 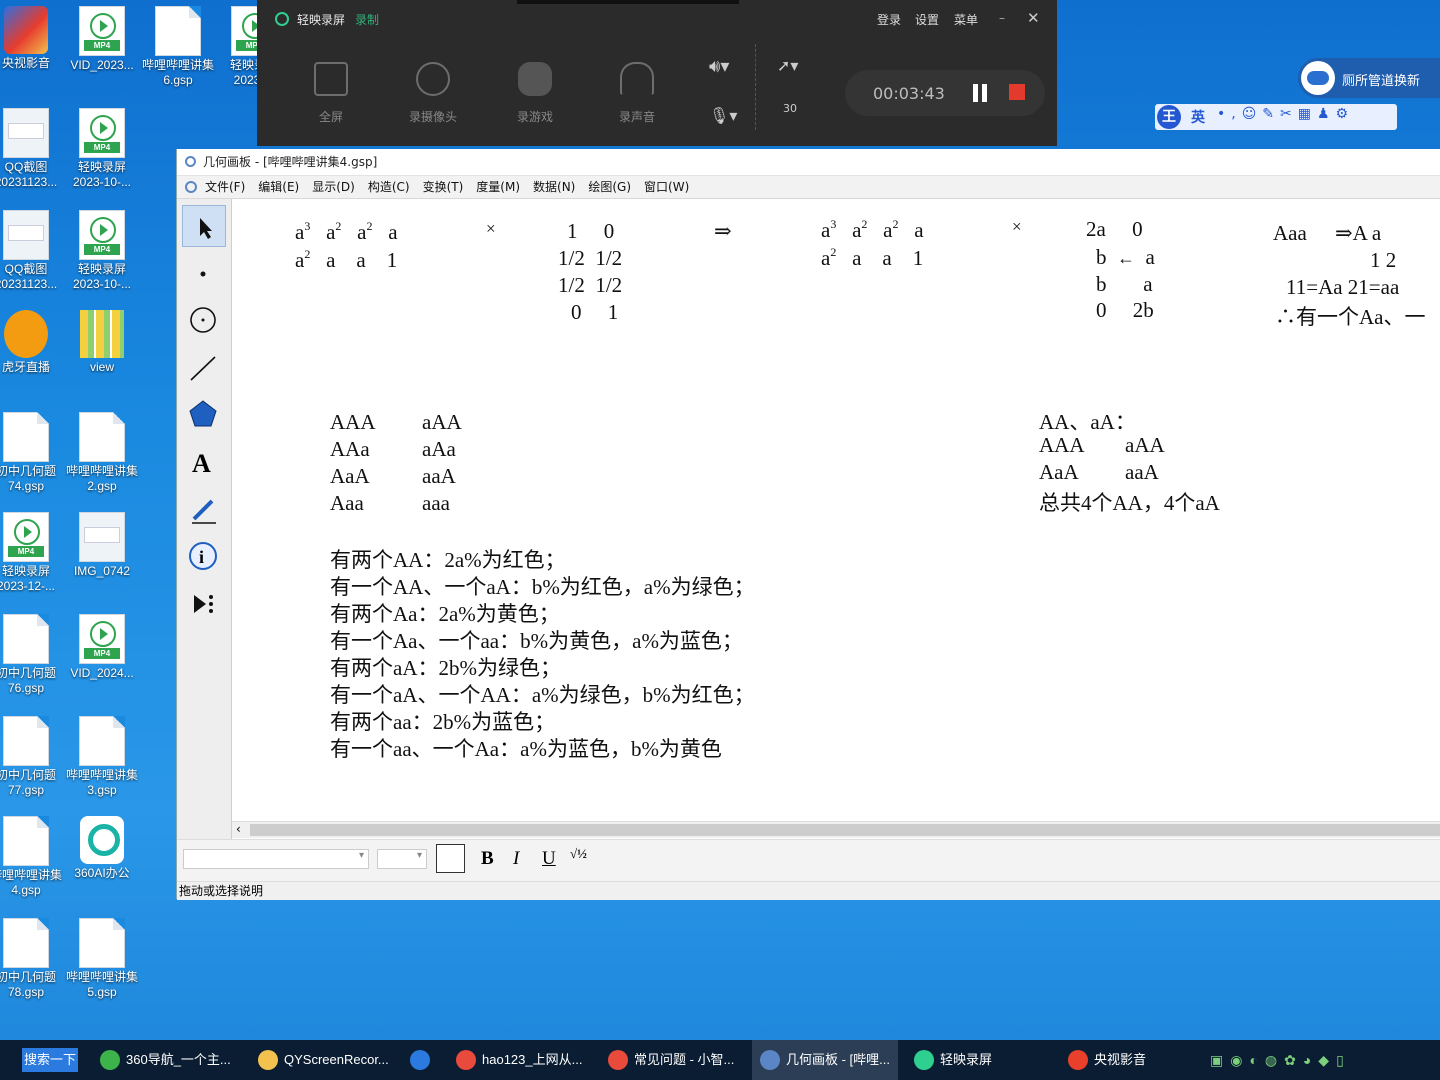 I want to click on settings-button: 设置, so click(x=927, y=19).